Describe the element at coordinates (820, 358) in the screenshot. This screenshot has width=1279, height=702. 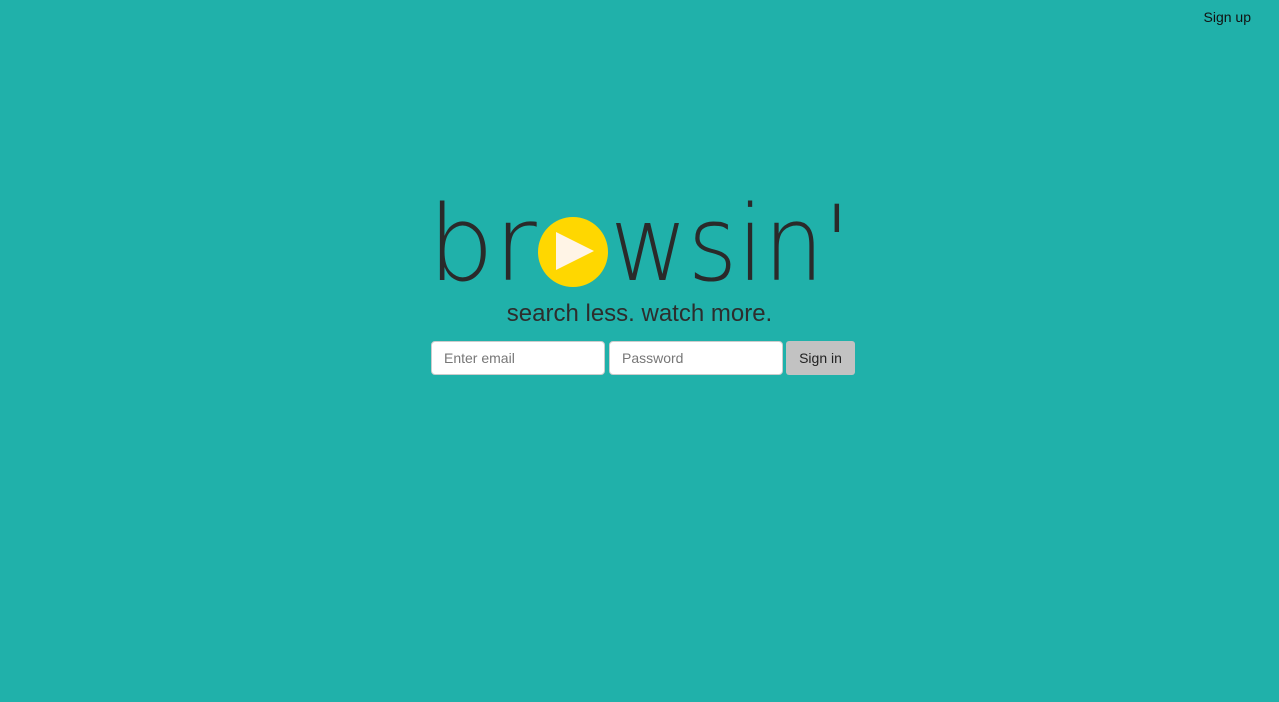
I see `signin-button: Sign in` at that location.